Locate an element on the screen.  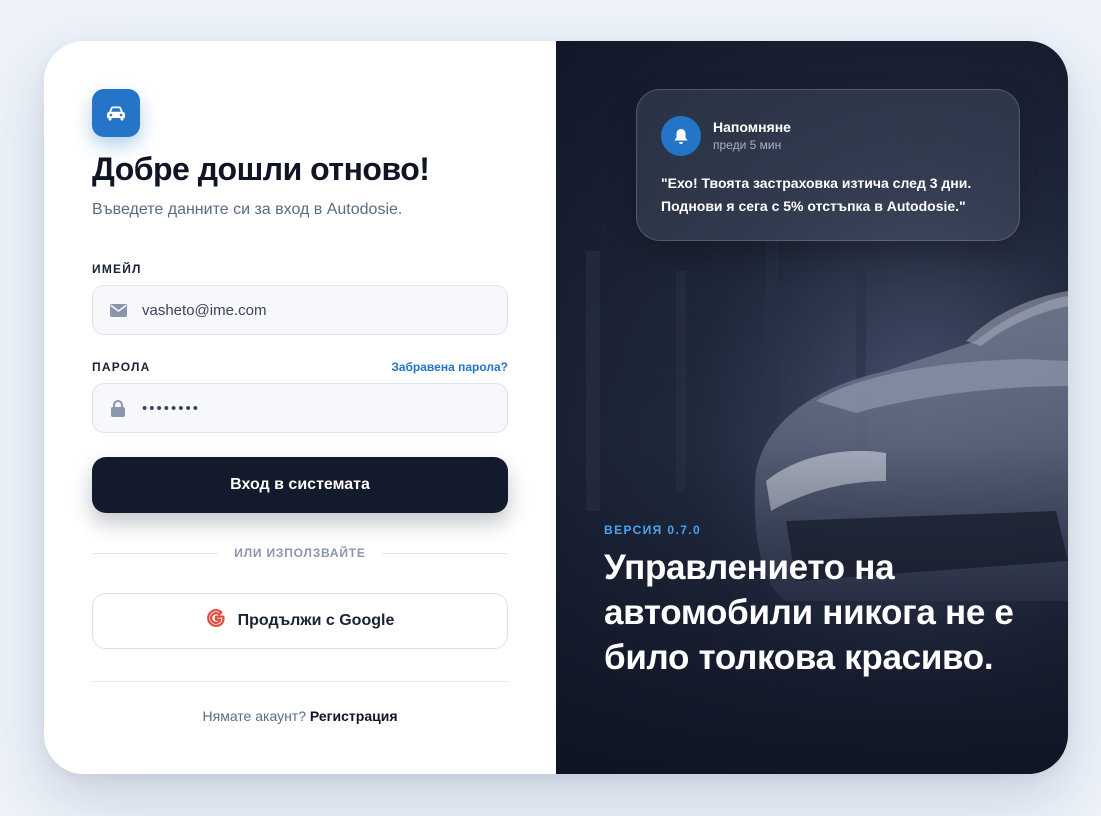
forgot-password-link: Забравена парола? is located at coordinates (449, 367).